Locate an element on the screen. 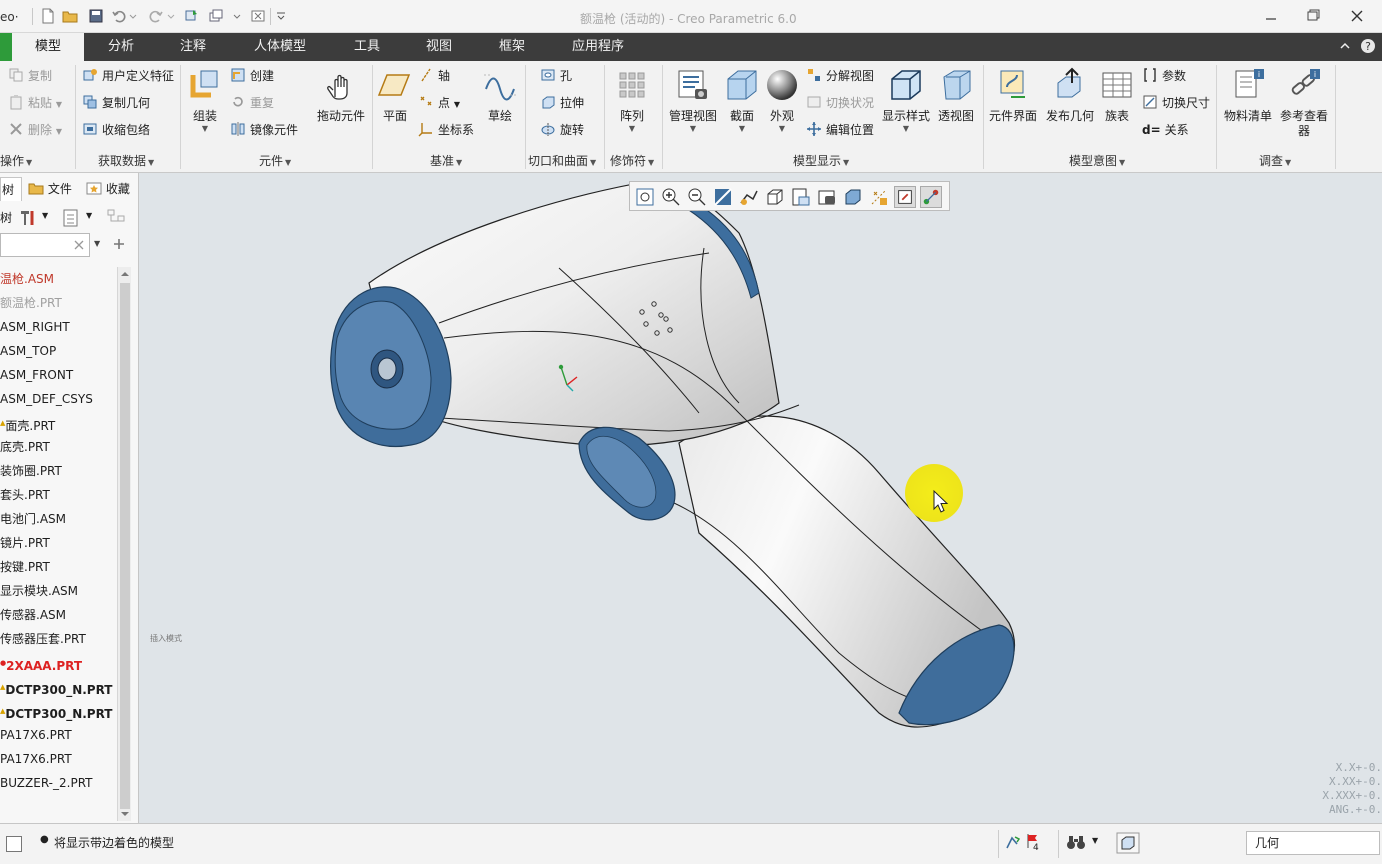 The height and width of the screenshot is (864, 1382). panel-tab-favorites: 收藏 is located at coordinates (112, 189).